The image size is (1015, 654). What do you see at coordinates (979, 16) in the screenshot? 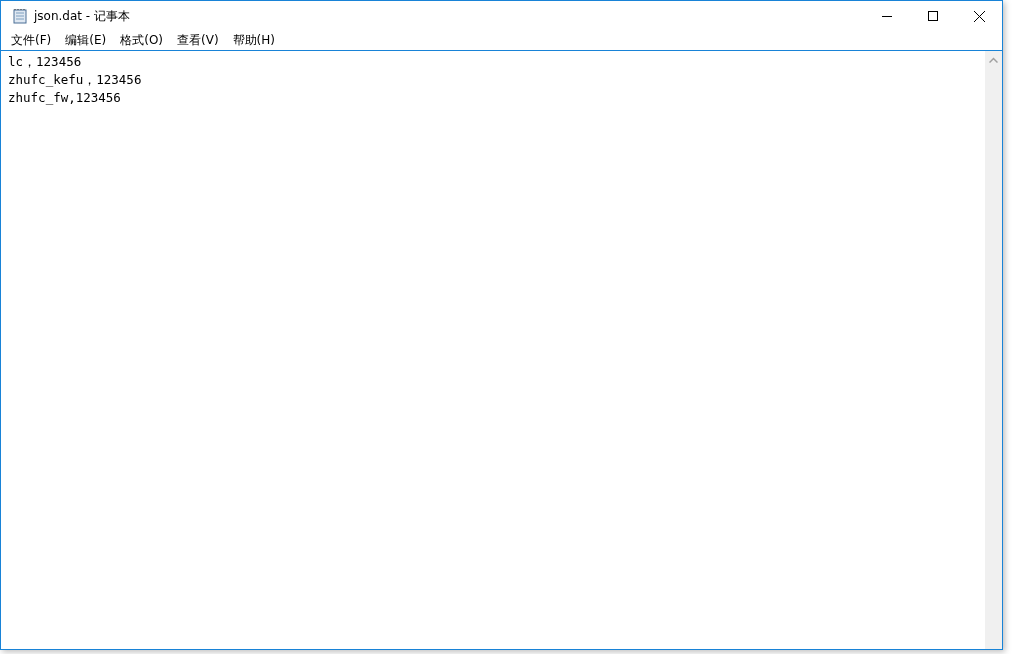
I see `close-icon` at bounding box center [979, 16].